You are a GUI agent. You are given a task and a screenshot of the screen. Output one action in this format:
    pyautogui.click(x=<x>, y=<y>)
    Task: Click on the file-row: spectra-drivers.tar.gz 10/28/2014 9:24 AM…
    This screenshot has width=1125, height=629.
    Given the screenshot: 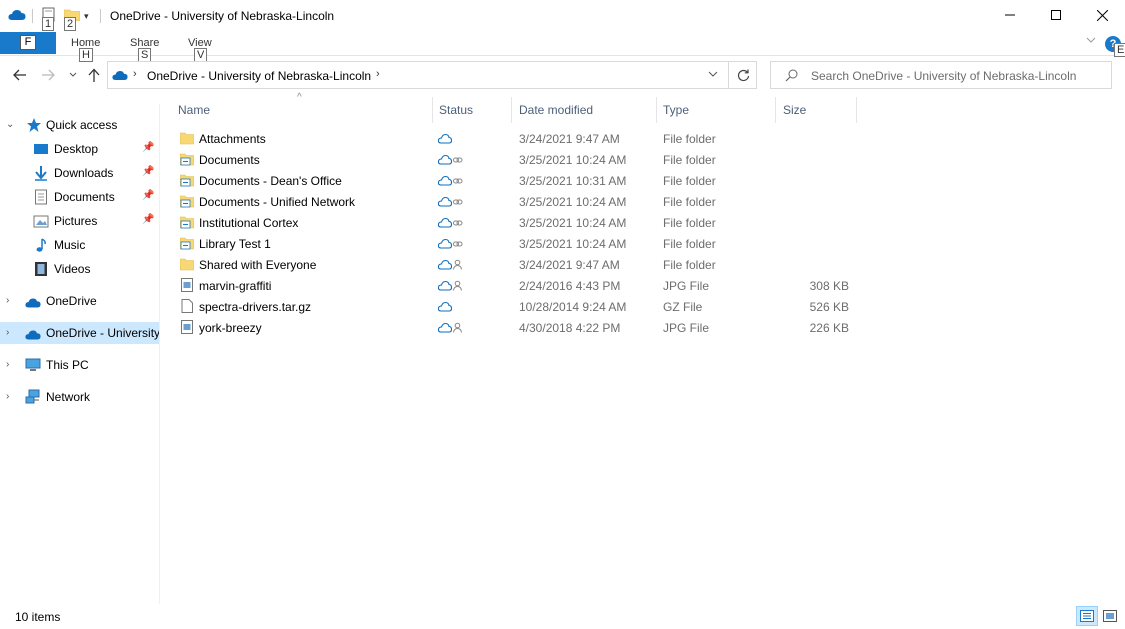 What is the action you would take?
    pyautogui.click(x=517, y=306)
    